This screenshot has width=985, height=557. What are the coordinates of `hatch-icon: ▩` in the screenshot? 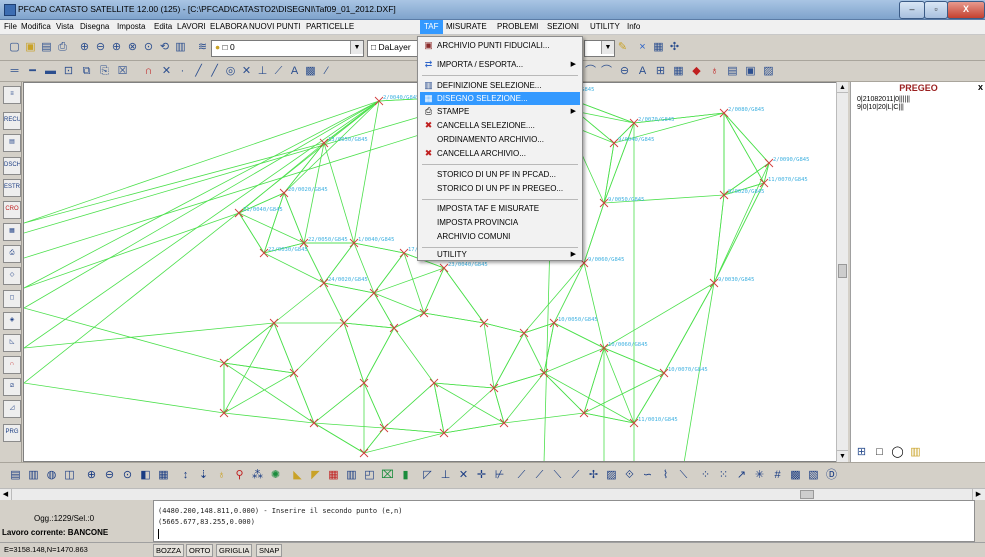 It's located at (310, 71).